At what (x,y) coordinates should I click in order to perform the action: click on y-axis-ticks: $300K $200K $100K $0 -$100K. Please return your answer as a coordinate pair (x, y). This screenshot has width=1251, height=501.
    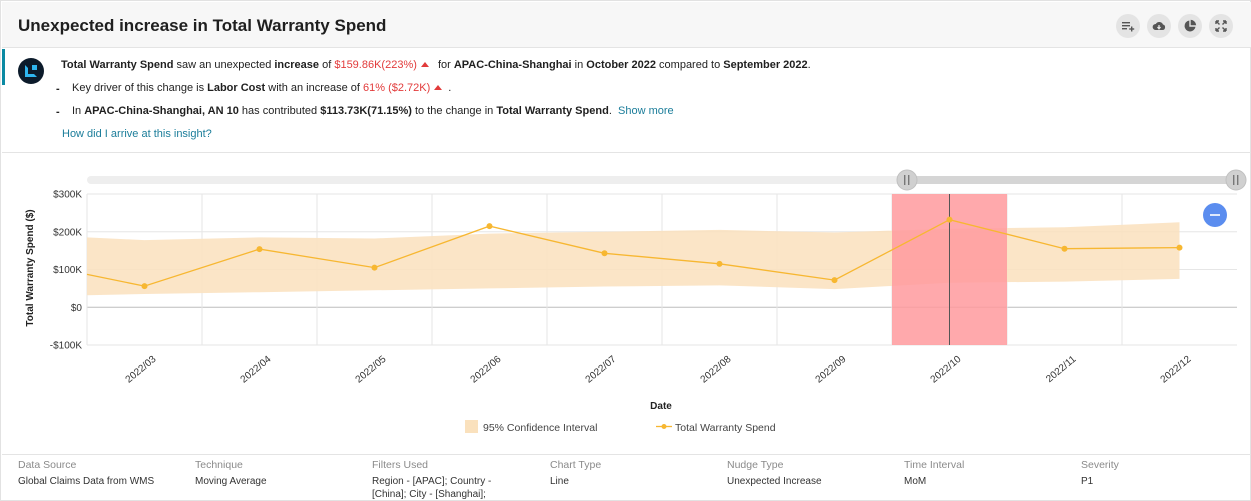
    Looking at the image, I should click on (66, 271).